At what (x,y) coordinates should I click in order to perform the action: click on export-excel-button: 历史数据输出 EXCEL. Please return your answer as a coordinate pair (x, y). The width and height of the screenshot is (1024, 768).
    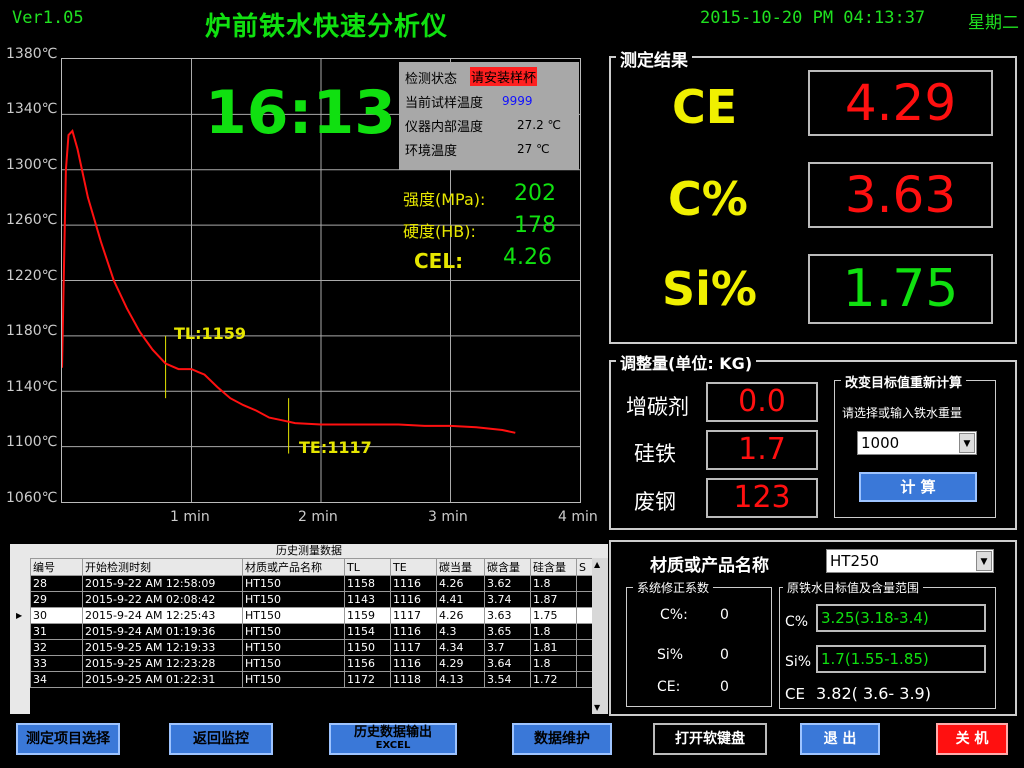
    Looking at the image, I should click on (393, 739).